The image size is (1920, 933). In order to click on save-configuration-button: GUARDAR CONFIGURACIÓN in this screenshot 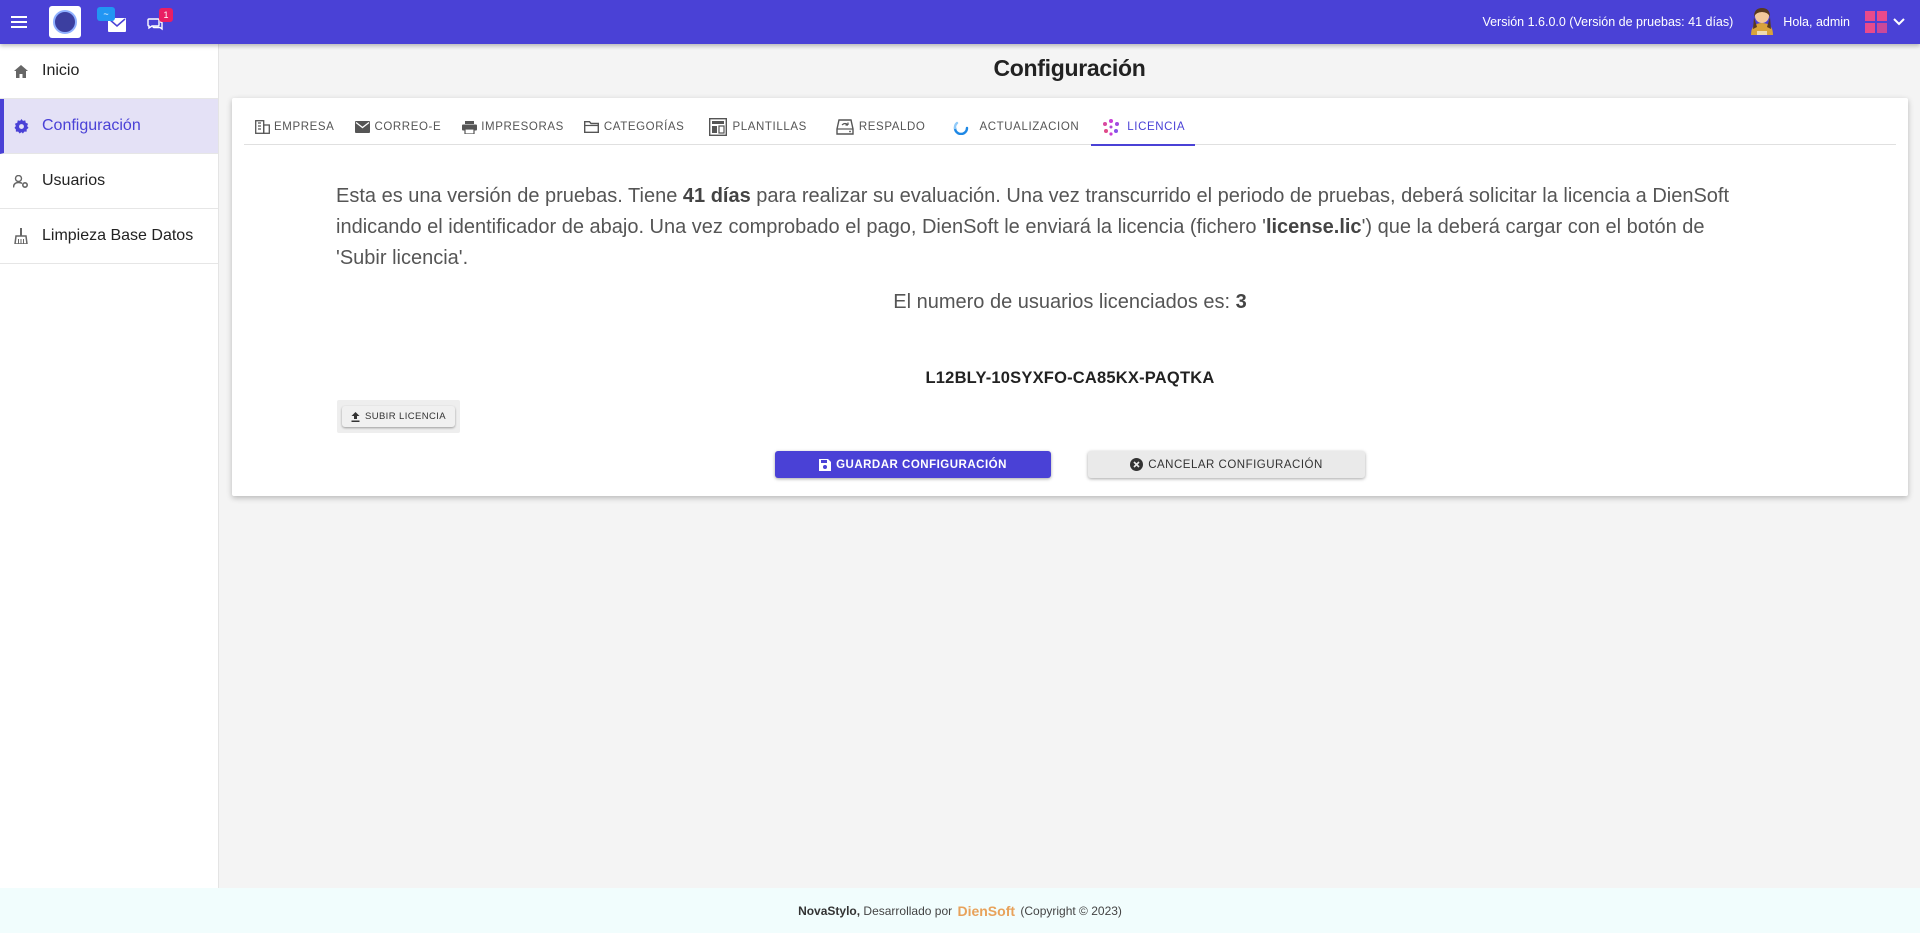, I will do `click(913, 464)`.